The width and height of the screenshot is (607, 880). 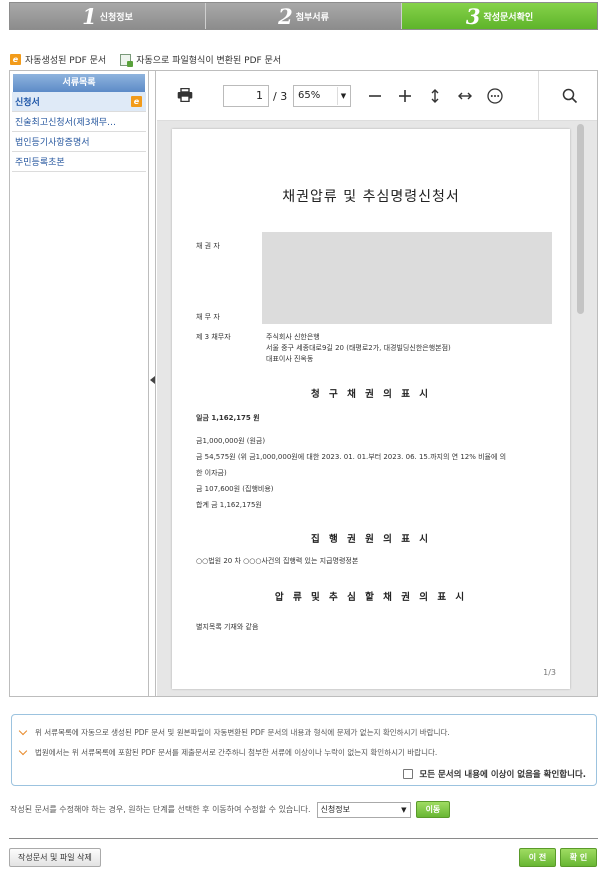 I want to click on print-icon, so click(x=185, y=95).